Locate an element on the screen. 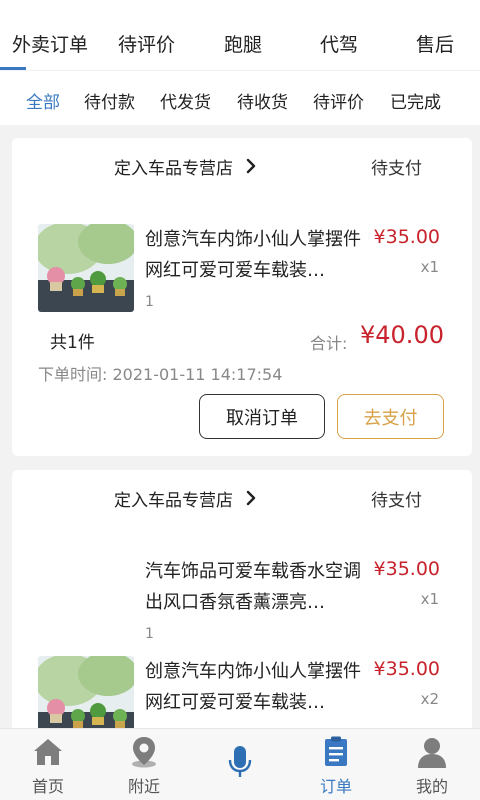 Image resolution: width=480 pixels, height=800 pixels. order-status-tabs: 全部 待付款 代发货 待收货 待评价 已完成 is located at coordinates (240, 97).